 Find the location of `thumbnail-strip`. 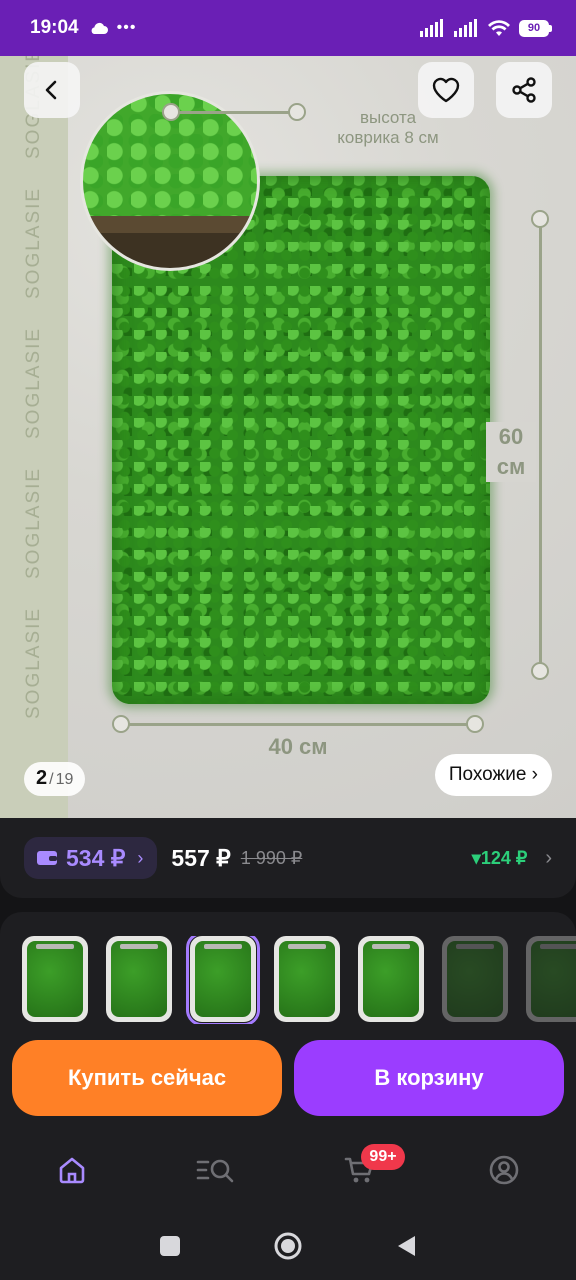

thumbnail-strip is located at coordinates (299, 980).